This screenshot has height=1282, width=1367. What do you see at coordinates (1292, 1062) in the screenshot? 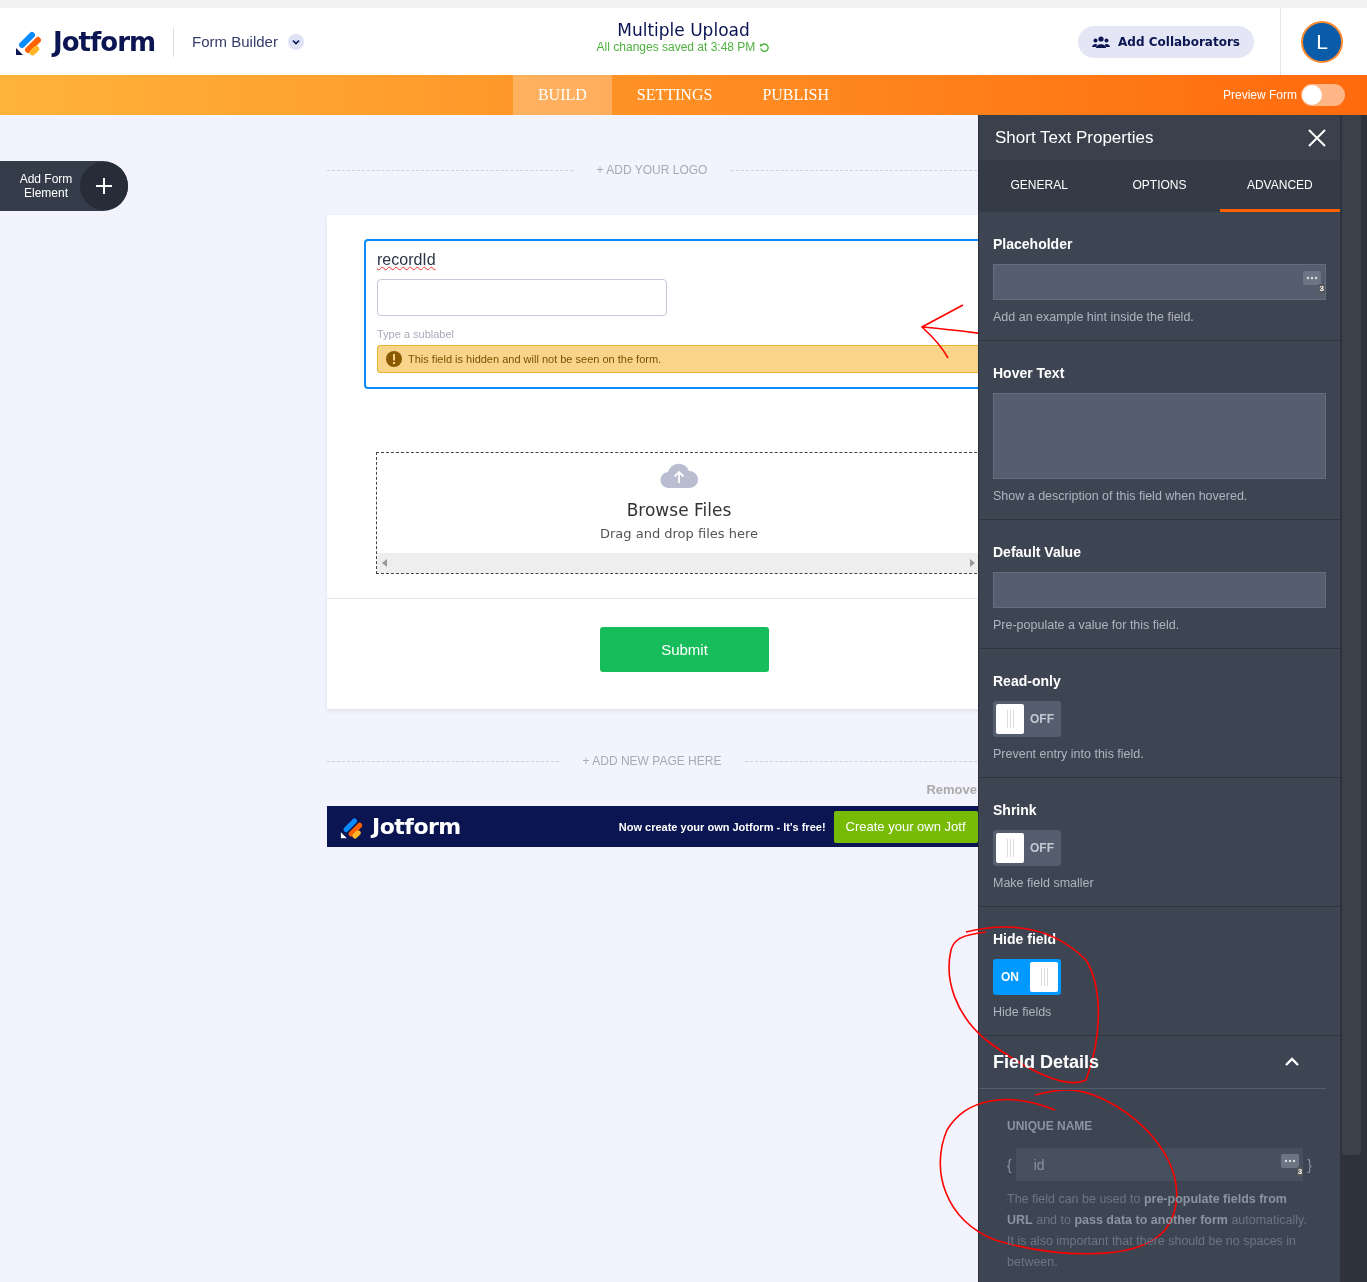
I see `chevron-up-icon` at bounding box center [1292, 1062].